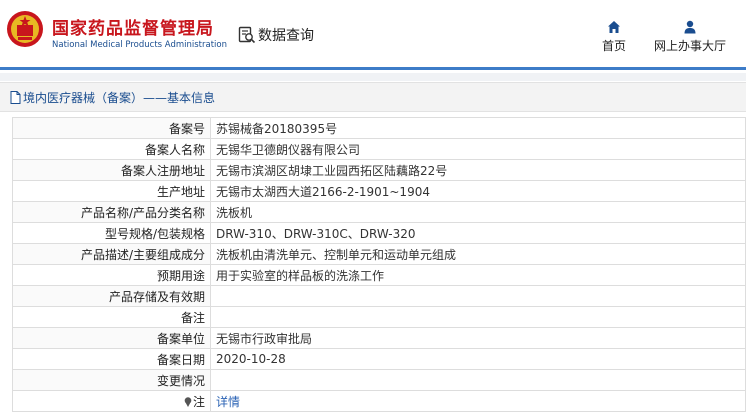 This screenshot has width=746, height=416. What do you see at coordinates (25, 29) in the screenshot?
I see `emblem-logo-icon` at bounding box center [25, 29].